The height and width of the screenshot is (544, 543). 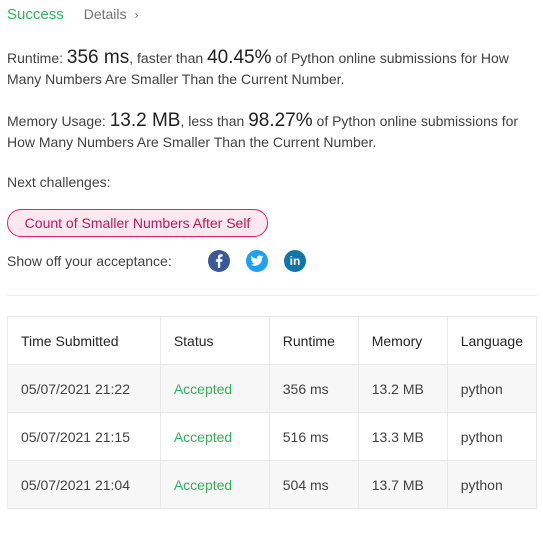 I want to click on memory-middle: , less than, so click(x=212, y=121).